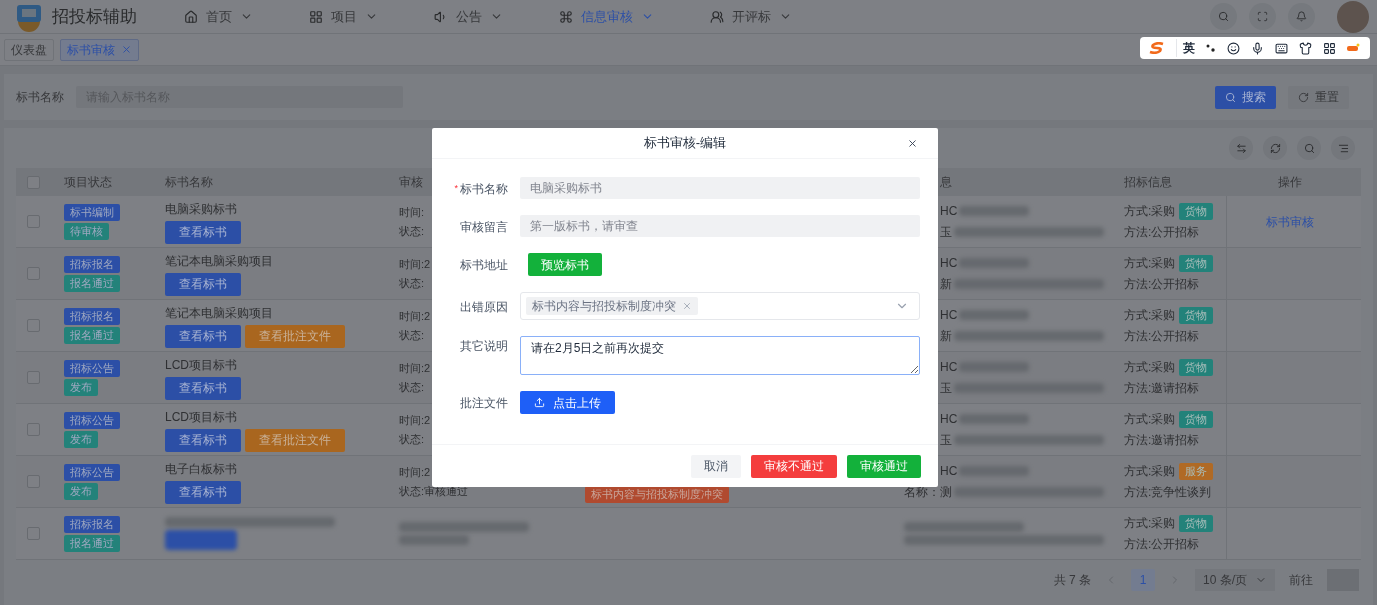 The image size is (1377, 605). I want to click on nav-item: 公告, so click(468, 16).